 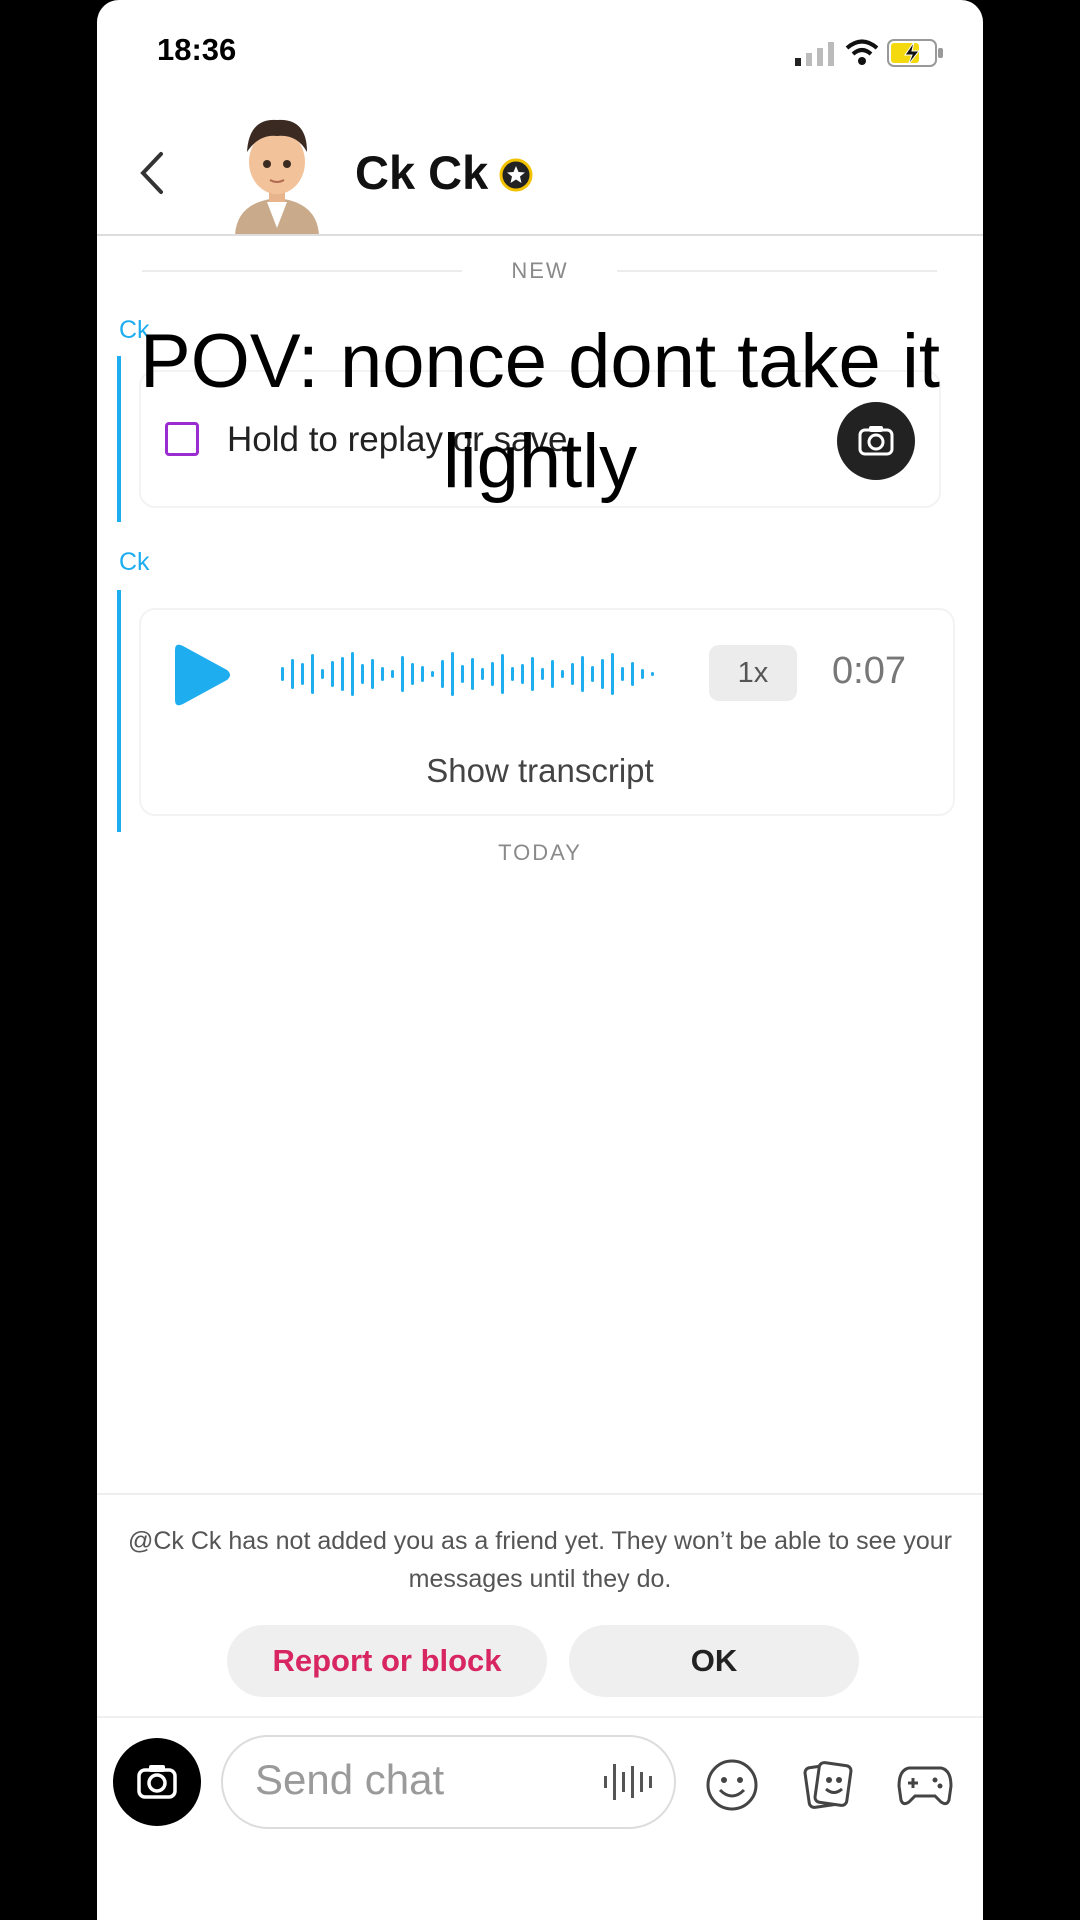 What do you see at coordinates (753, 673) in the screenshot?
I see `playback-speed-button: 1x` at bounding box center [753, 673].